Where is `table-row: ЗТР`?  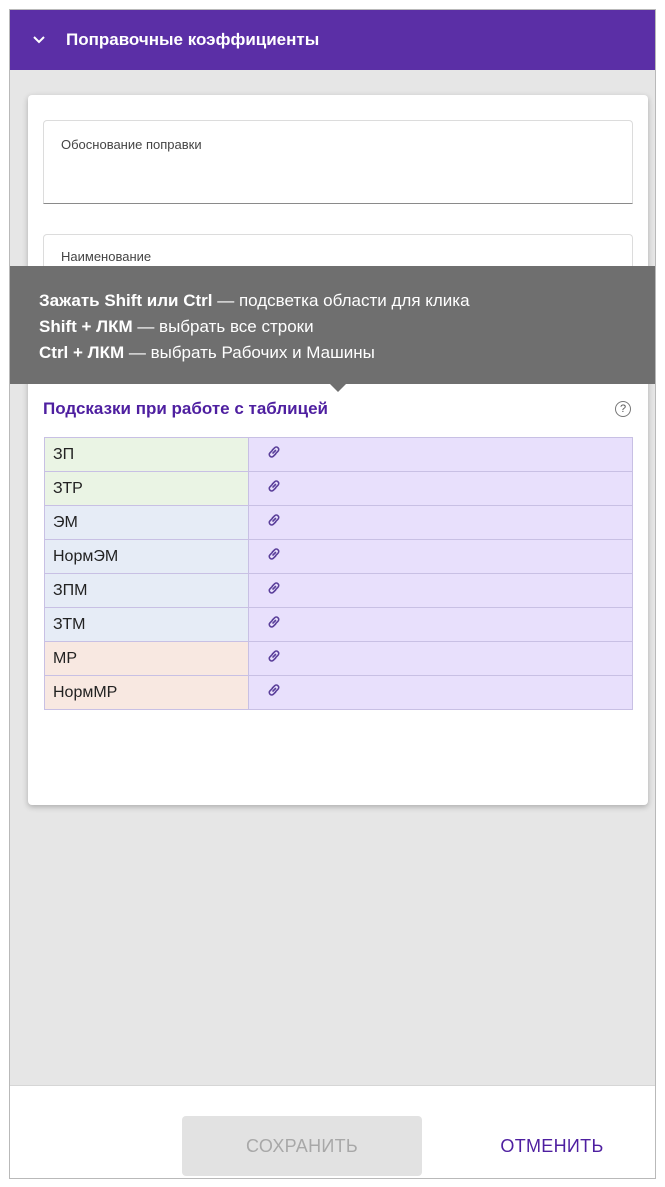 table-row: ЗТР is located at coordinates (338, 488).